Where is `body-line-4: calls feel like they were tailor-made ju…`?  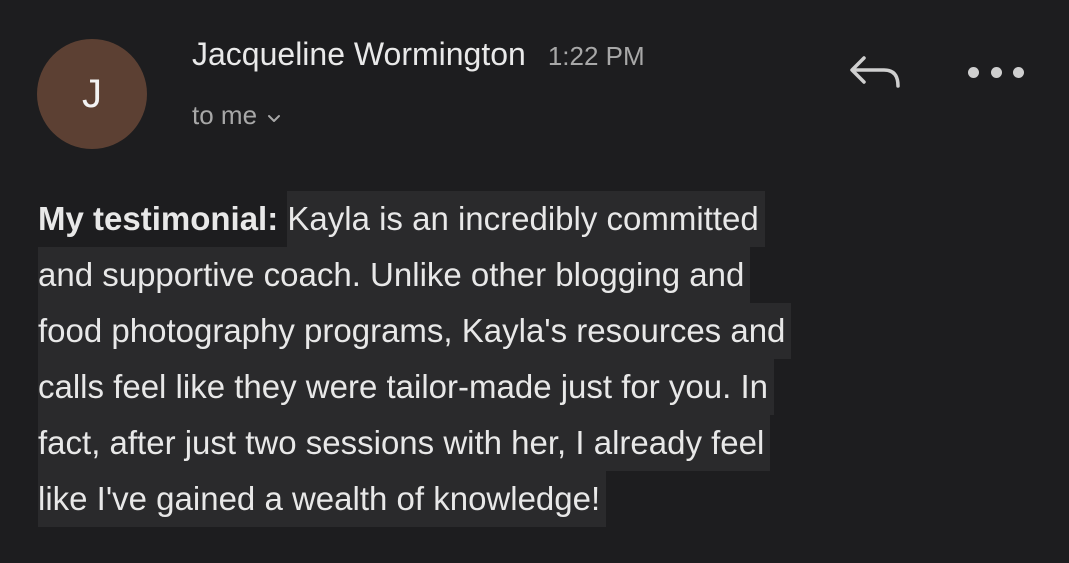 body-line-4: calls feel like they were tailor-made ju… is located at coordinates (538, 387).